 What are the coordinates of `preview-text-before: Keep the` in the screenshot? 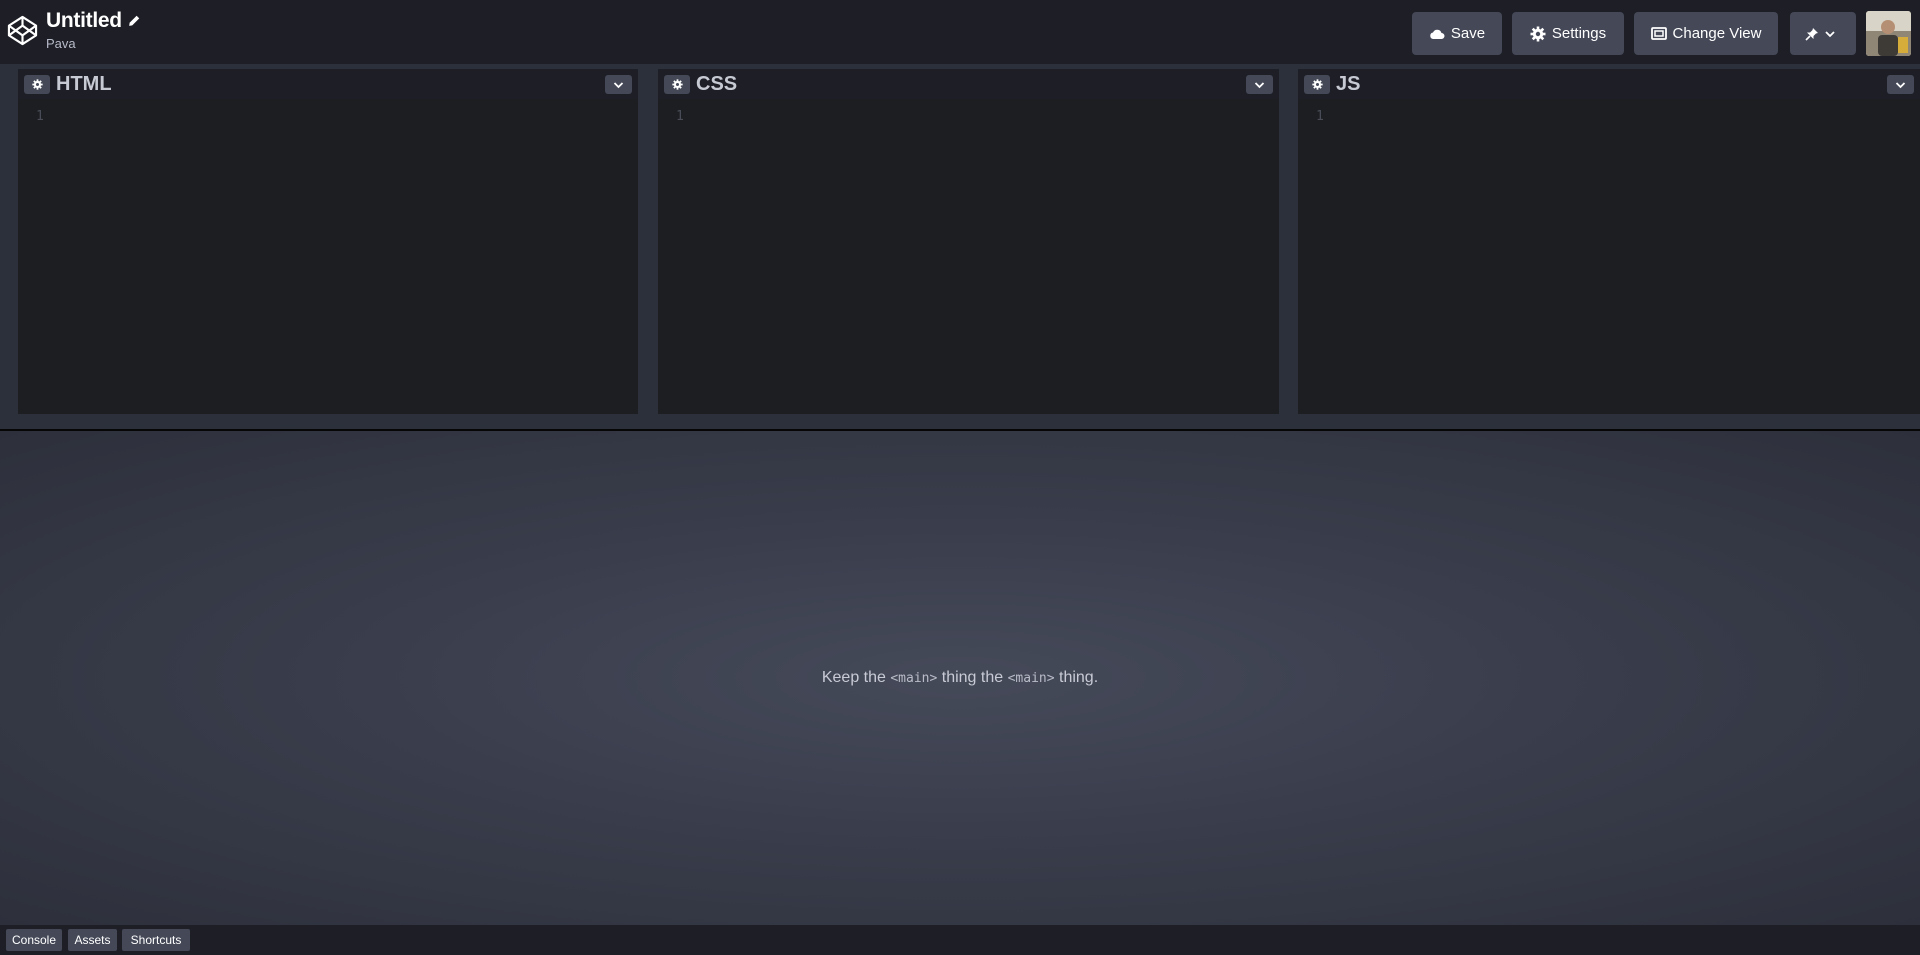 It's located at (856, 677).